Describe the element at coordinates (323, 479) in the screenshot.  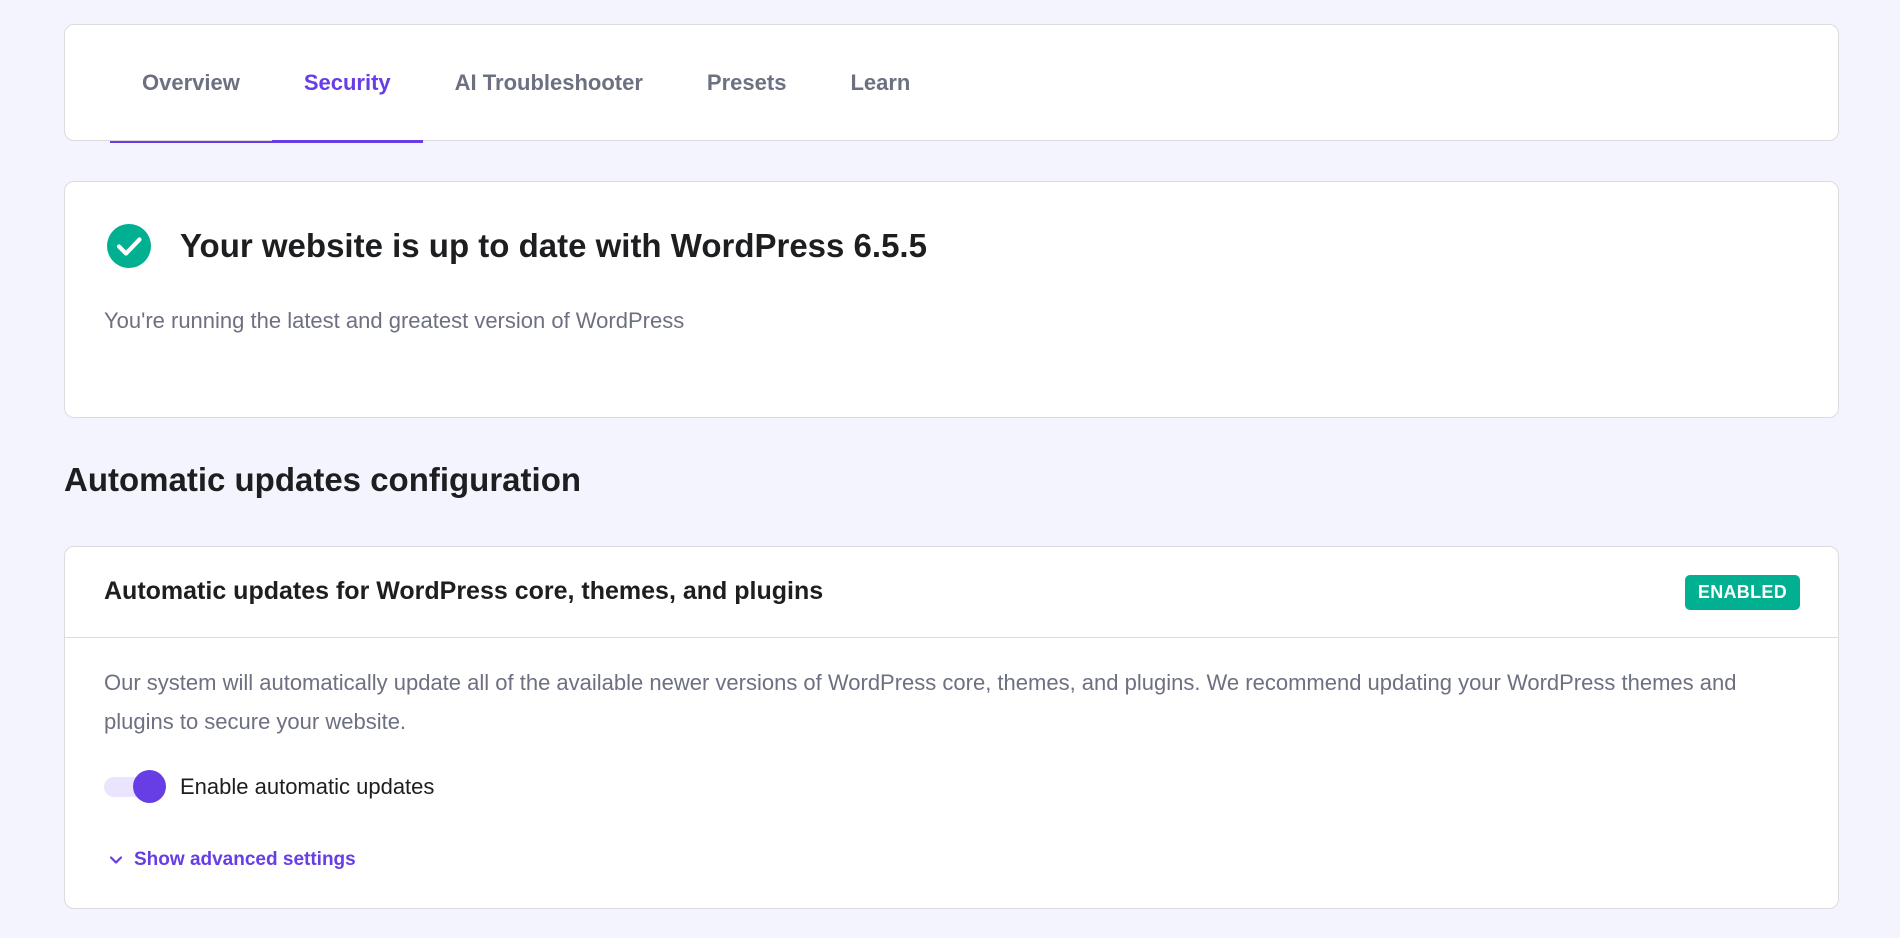
I see `section-title: Automatic updates configuration` at that location.